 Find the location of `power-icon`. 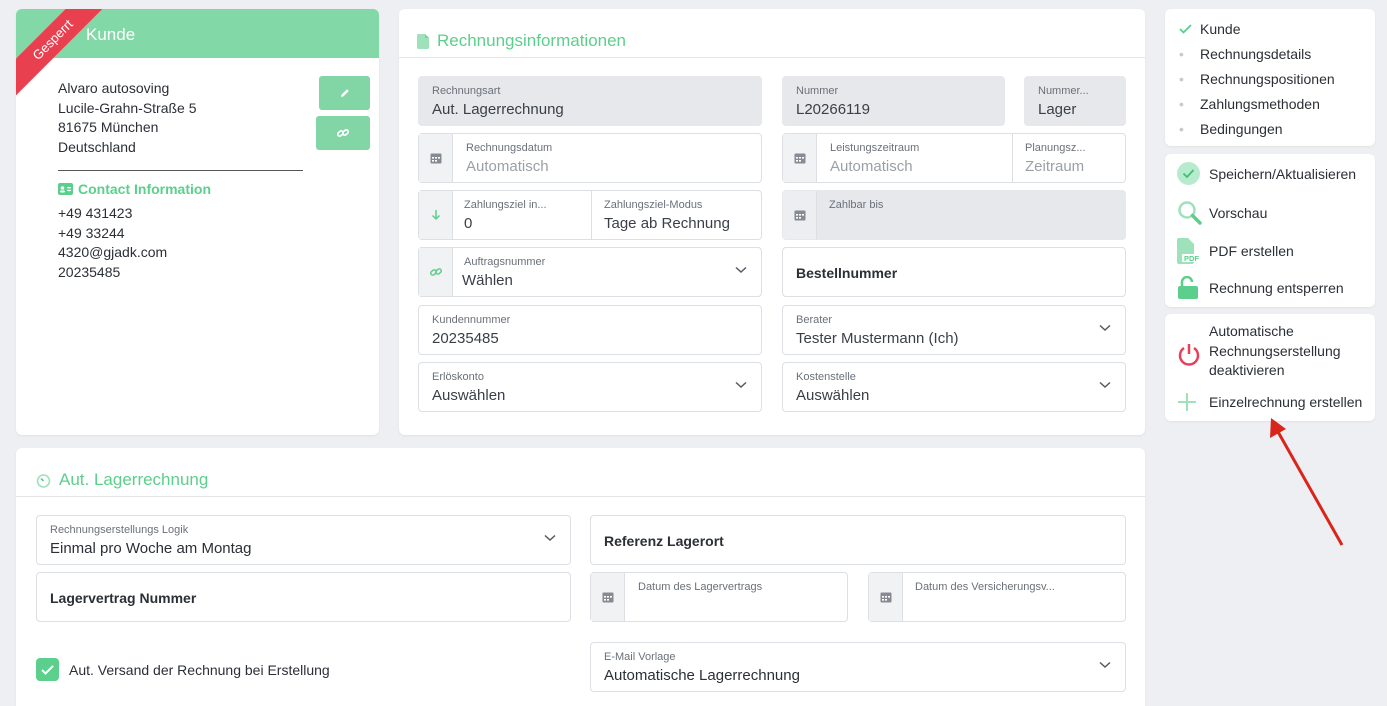

power-icon is located at coordinates (1193, 351).